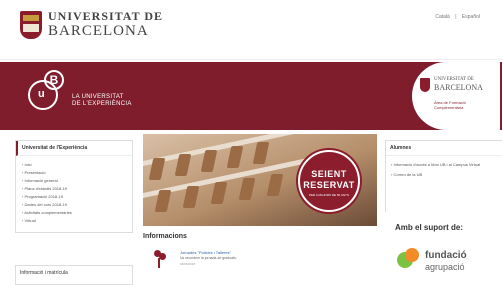 This screenshot has width=502, height=285. I want to click on banner-title: LA UNIVERSITAT DE L'EXPERIÈNCIA, so click(102, 101).